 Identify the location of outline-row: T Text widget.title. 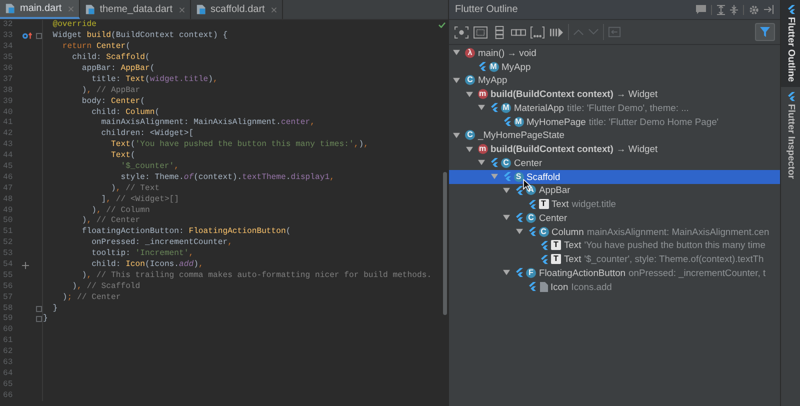
(614, 204).